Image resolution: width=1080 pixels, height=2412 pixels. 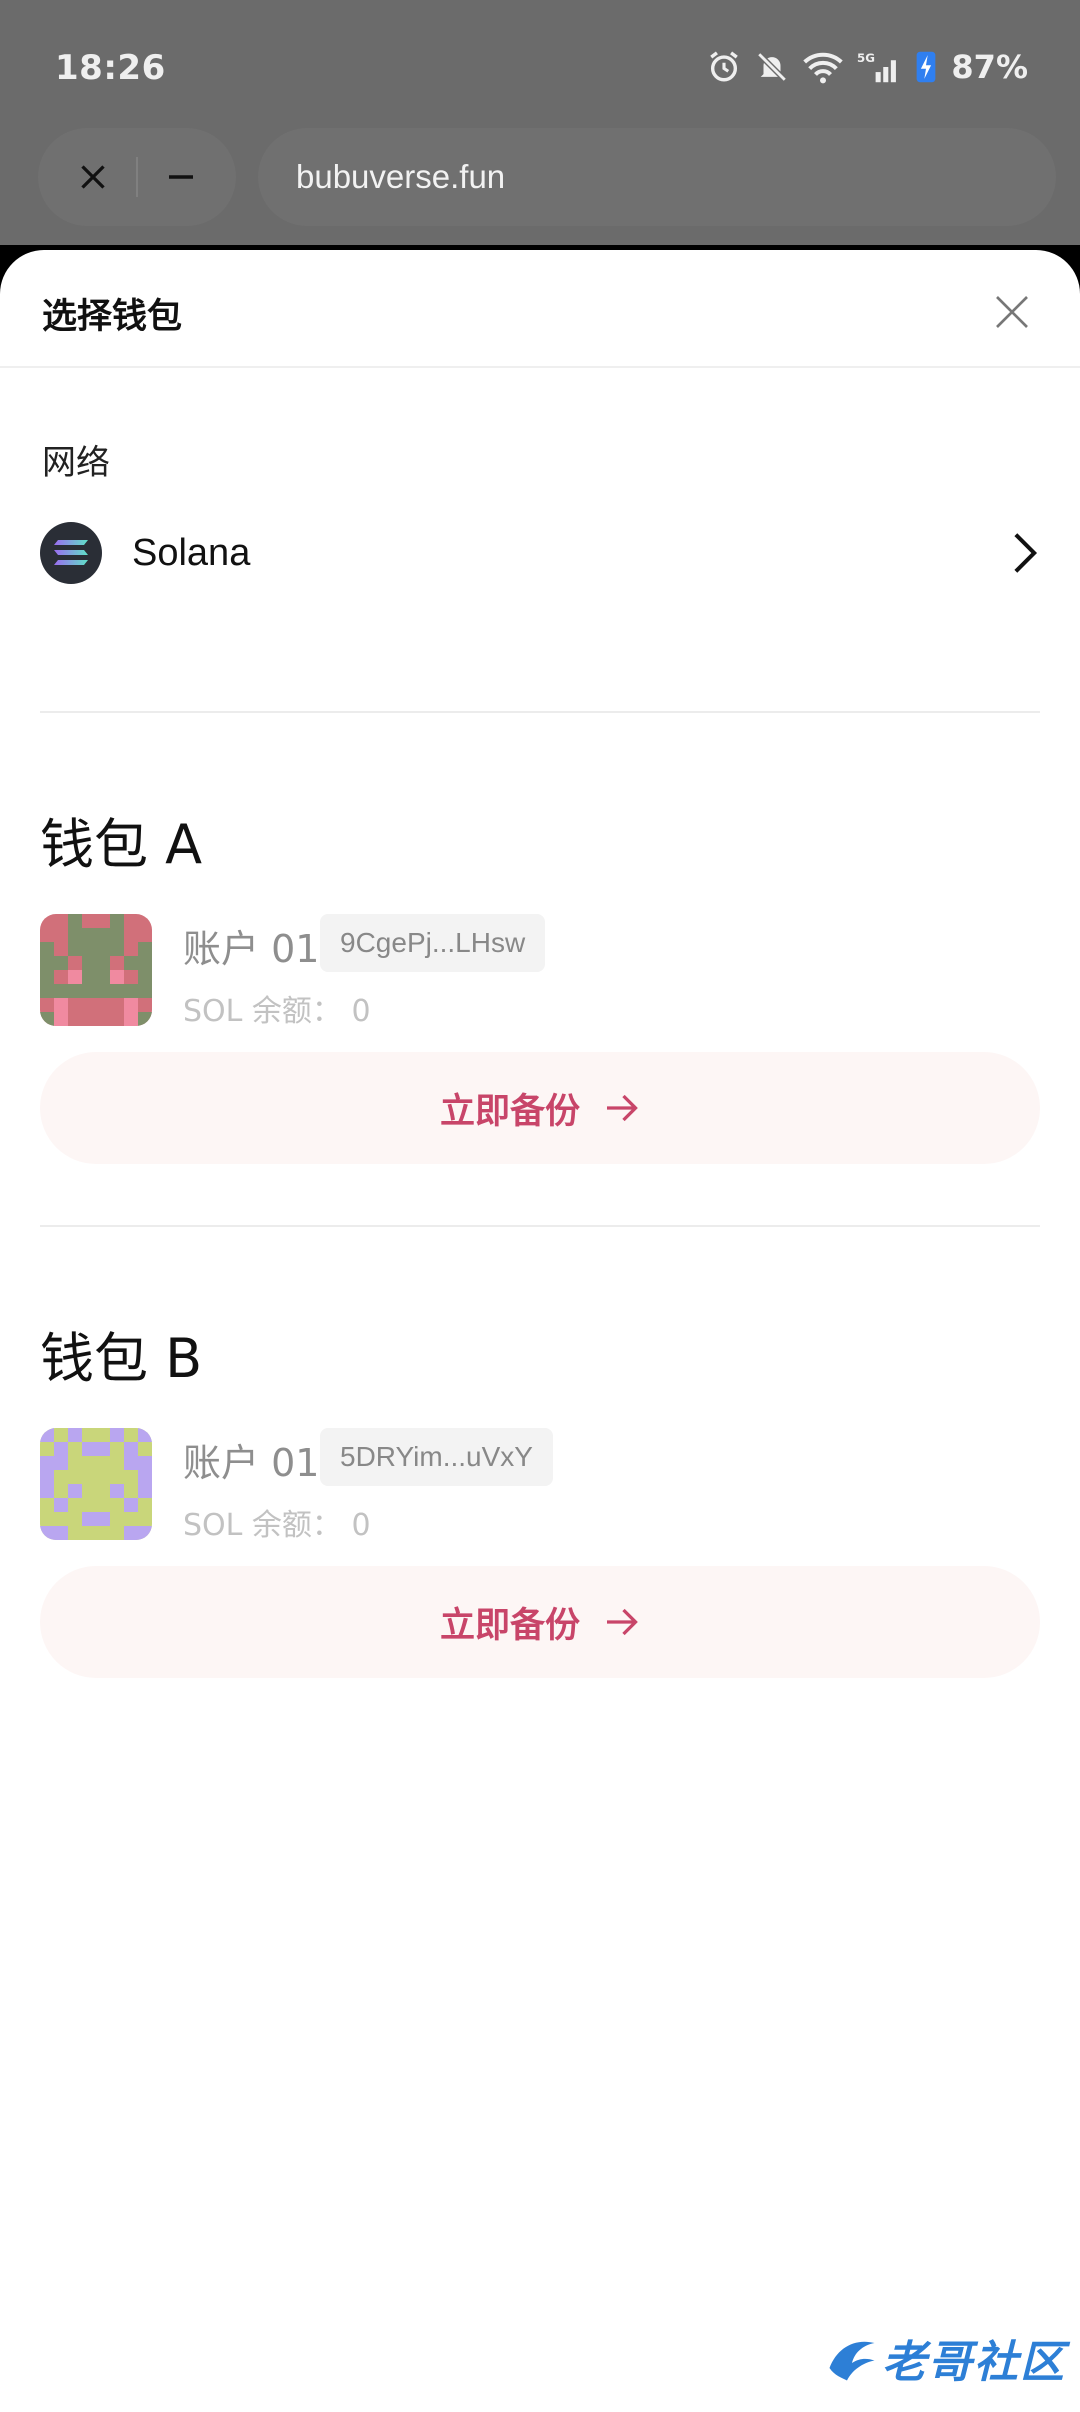 What do you see at coordinates (823, 68) in the screenshot?
I see `wifi-icon` at bounding box center [823, 68].